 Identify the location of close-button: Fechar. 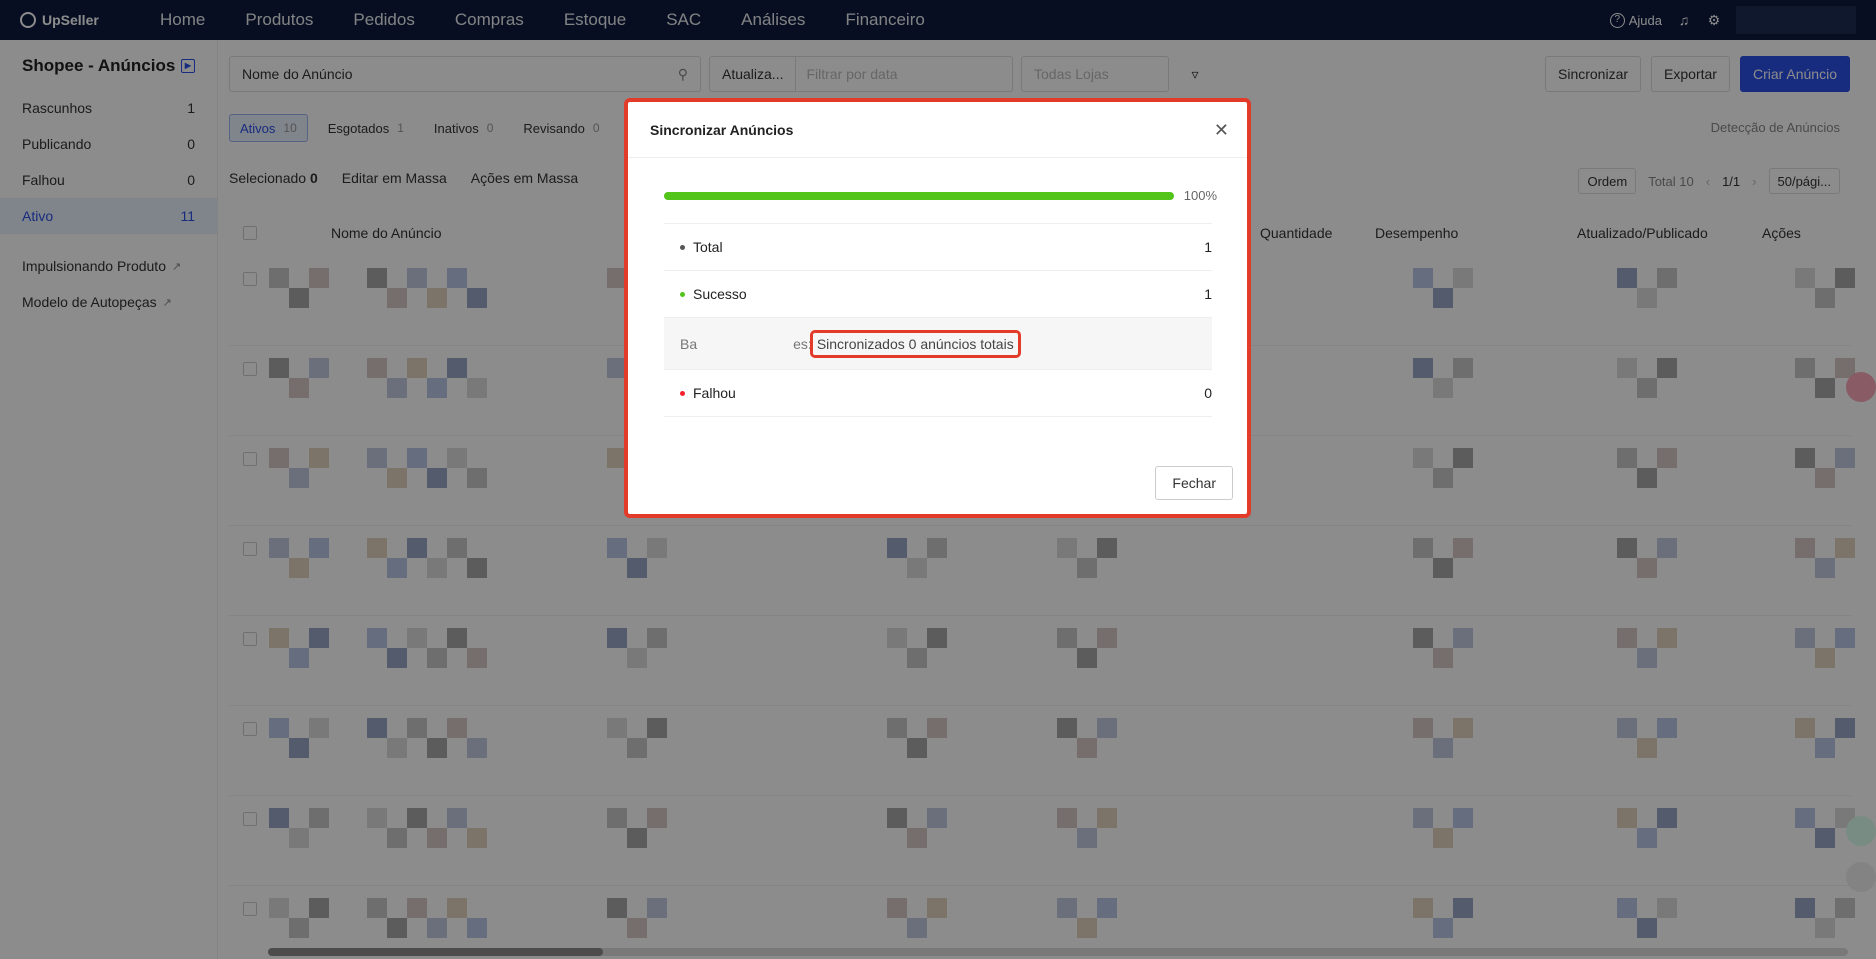
(1194, 483).